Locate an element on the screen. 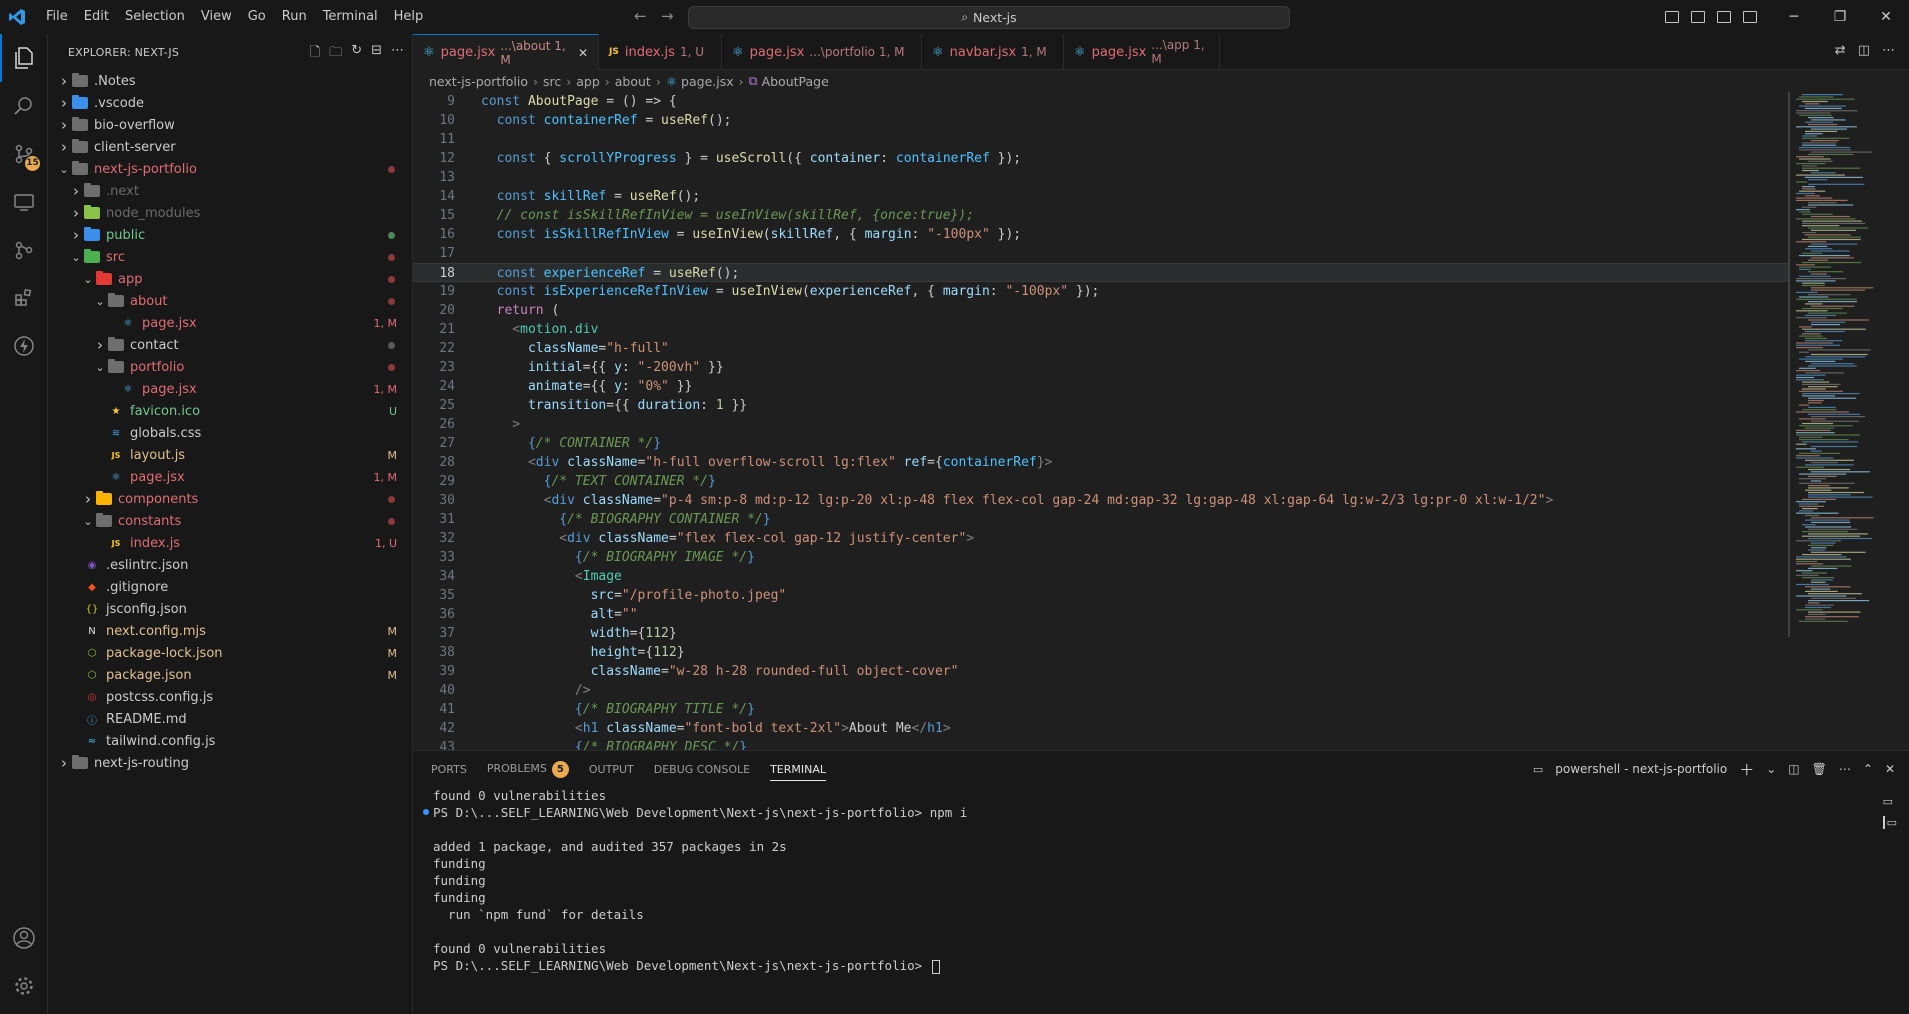 Image resolution: width=1909 pixels, height=1014 pixels. tree-folder: › .next is located at coordinates (230, 191).